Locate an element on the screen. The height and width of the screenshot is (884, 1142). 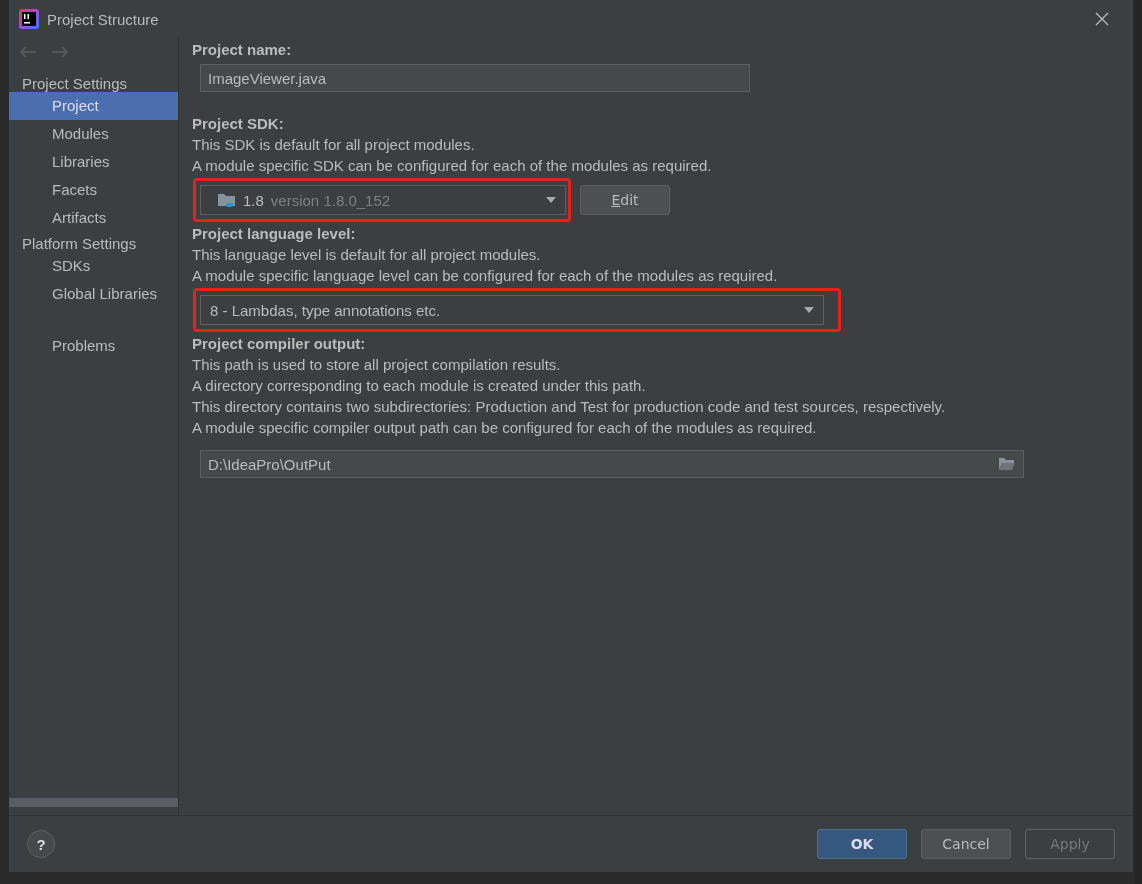
sidebar-heading: Project Settings is located at coordinates (75, 83).